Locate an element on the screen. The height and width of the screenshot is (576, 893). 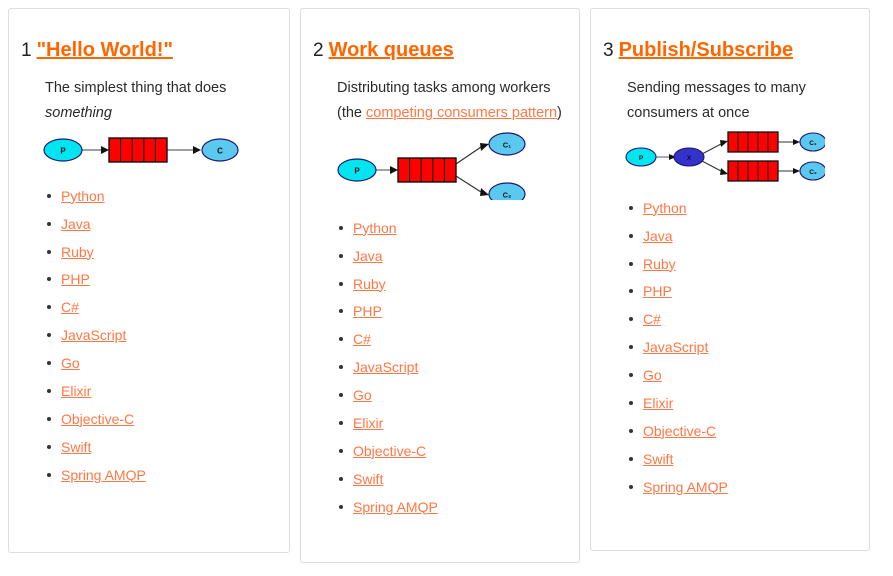
tutorial-2-desc-tail: ) is located at coordinates (559, 112).